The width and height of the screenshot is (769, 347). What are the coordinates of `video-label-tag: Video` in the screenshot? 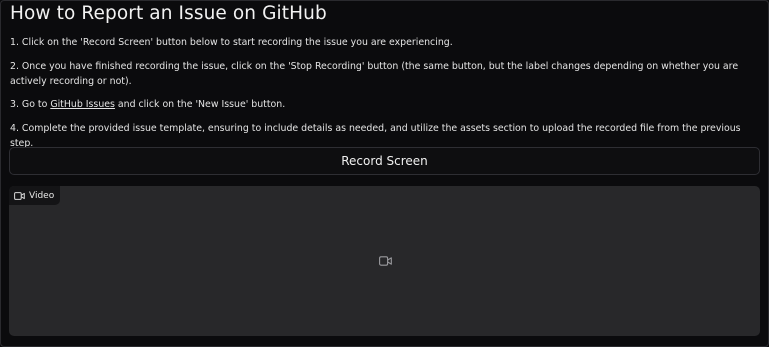 It's located at (35, 195).